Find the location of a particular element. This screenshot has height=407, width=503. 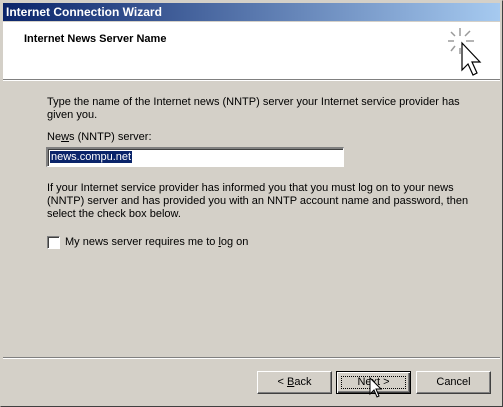

back-label-part: < is located at coordinates (282, 382).